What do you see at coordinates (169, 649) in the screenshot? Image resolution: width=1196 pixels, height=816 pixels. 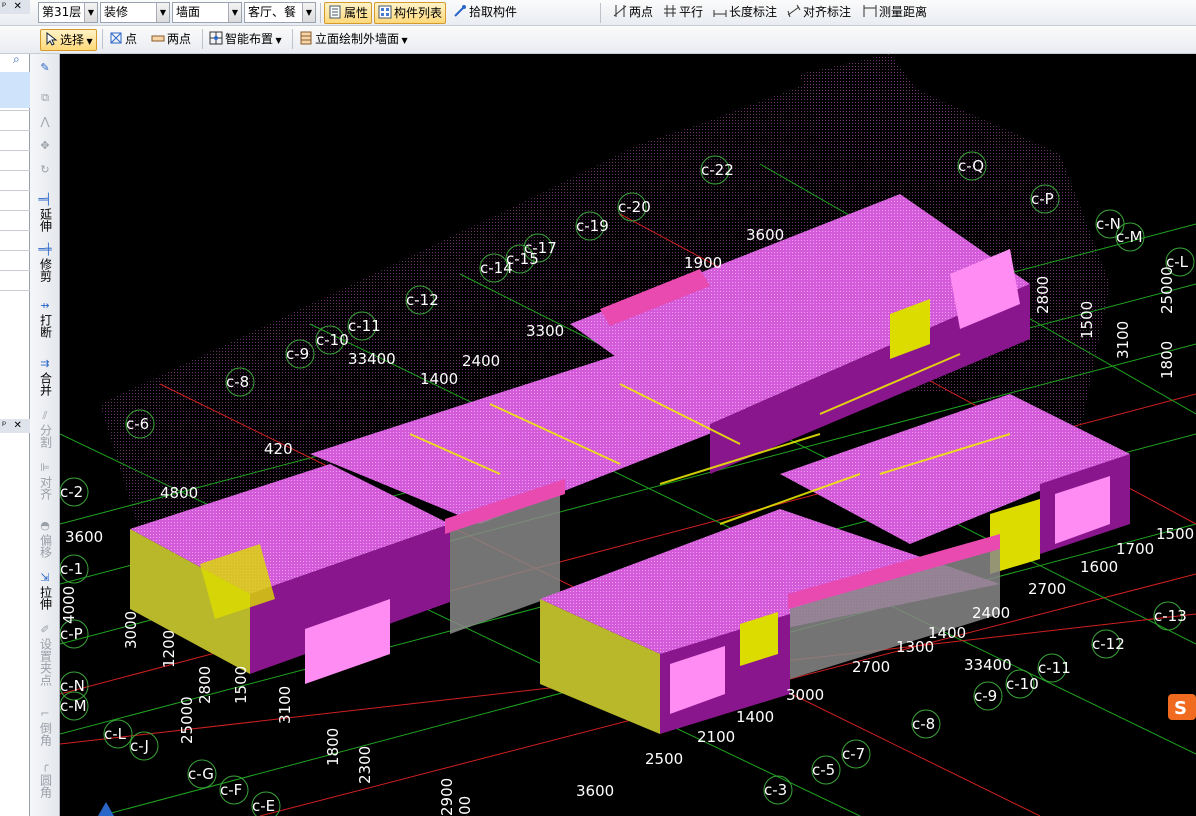 I see `dimension-label: 1200` at bounding box center [169, 649].